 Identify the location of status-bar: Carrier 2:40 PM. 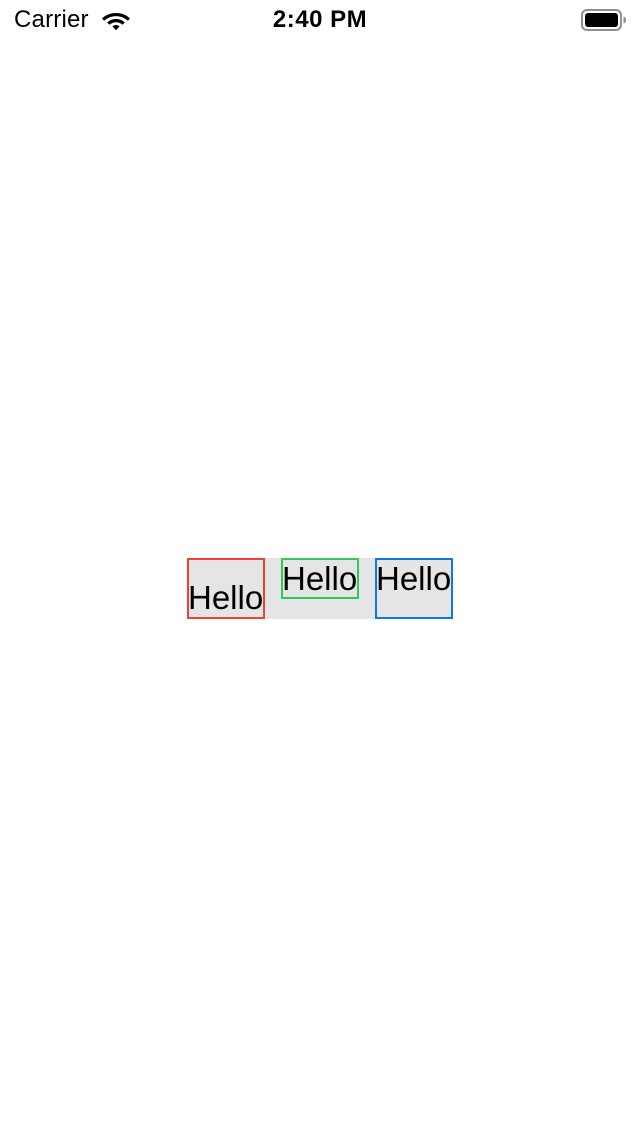
(320, 20).